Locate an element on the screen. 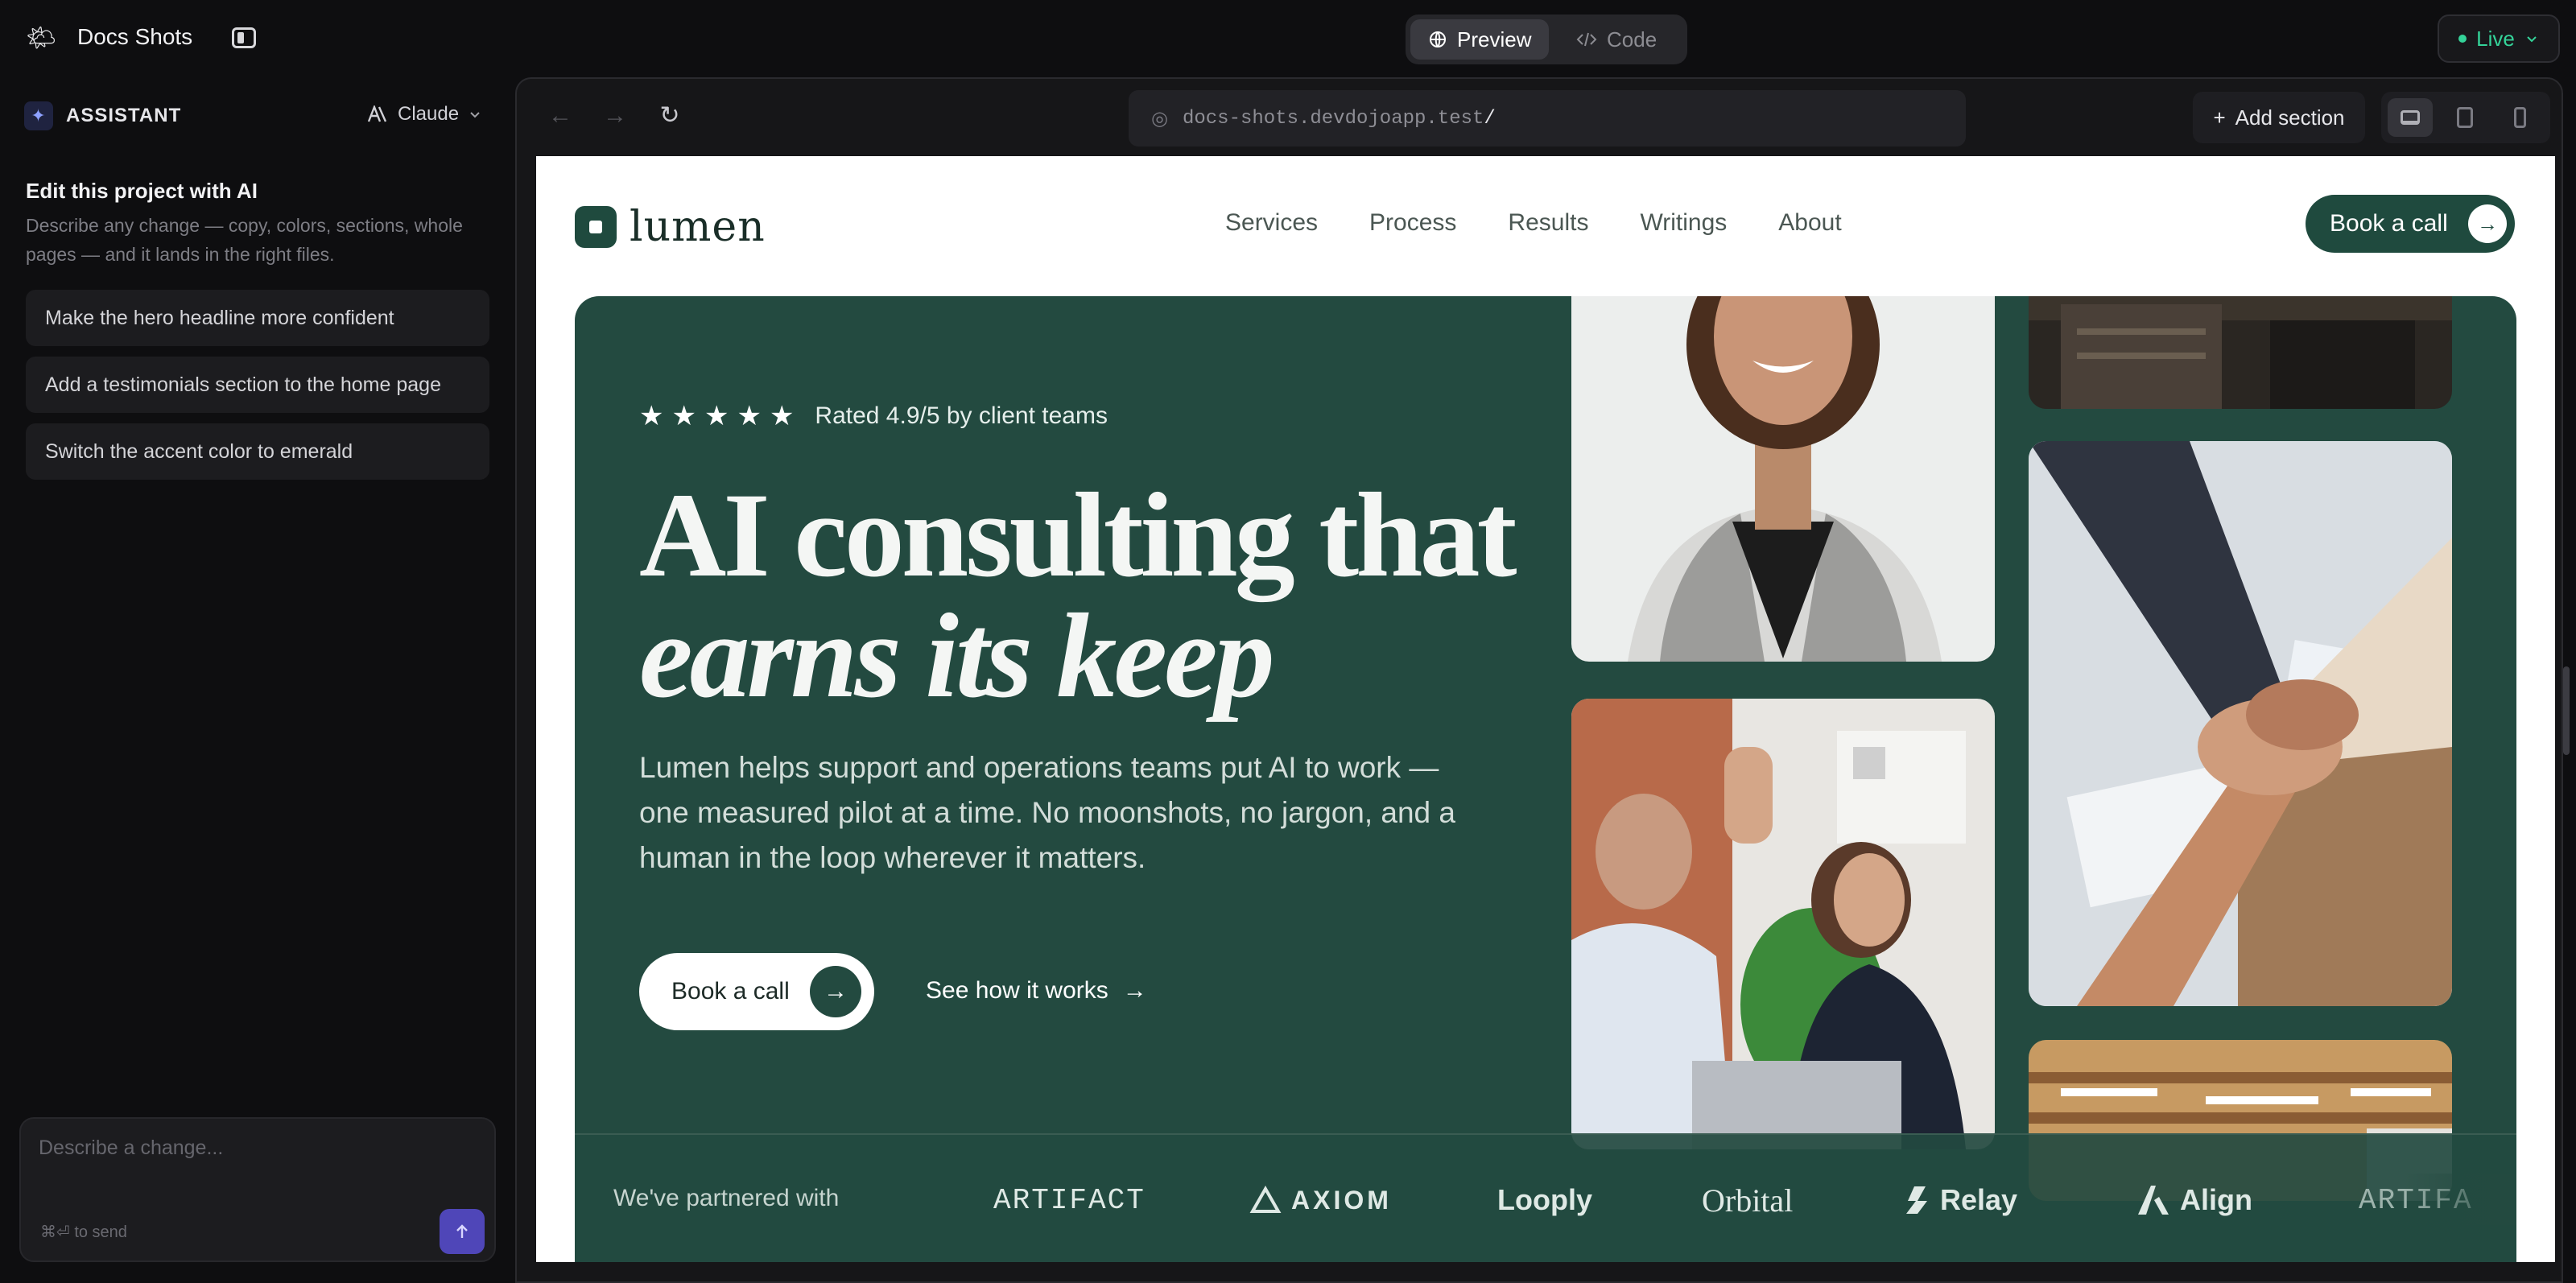  tablet-view-icon is located at coordinates (2464, 117).